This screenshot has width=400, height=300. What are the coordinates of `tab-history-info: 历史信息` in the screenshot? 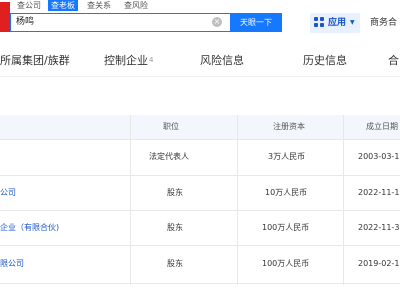 It's located at (325, 61).